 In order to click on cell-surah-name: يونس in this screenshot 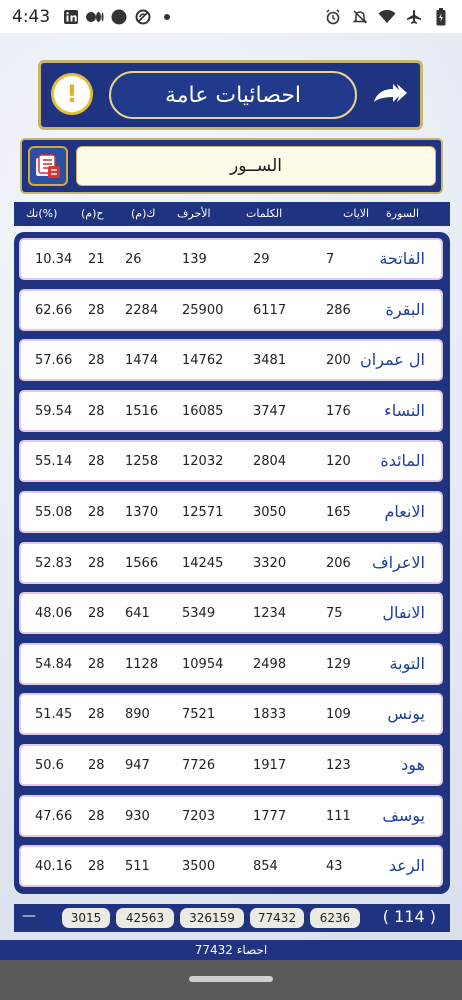, I will do `click(406, 714)`.